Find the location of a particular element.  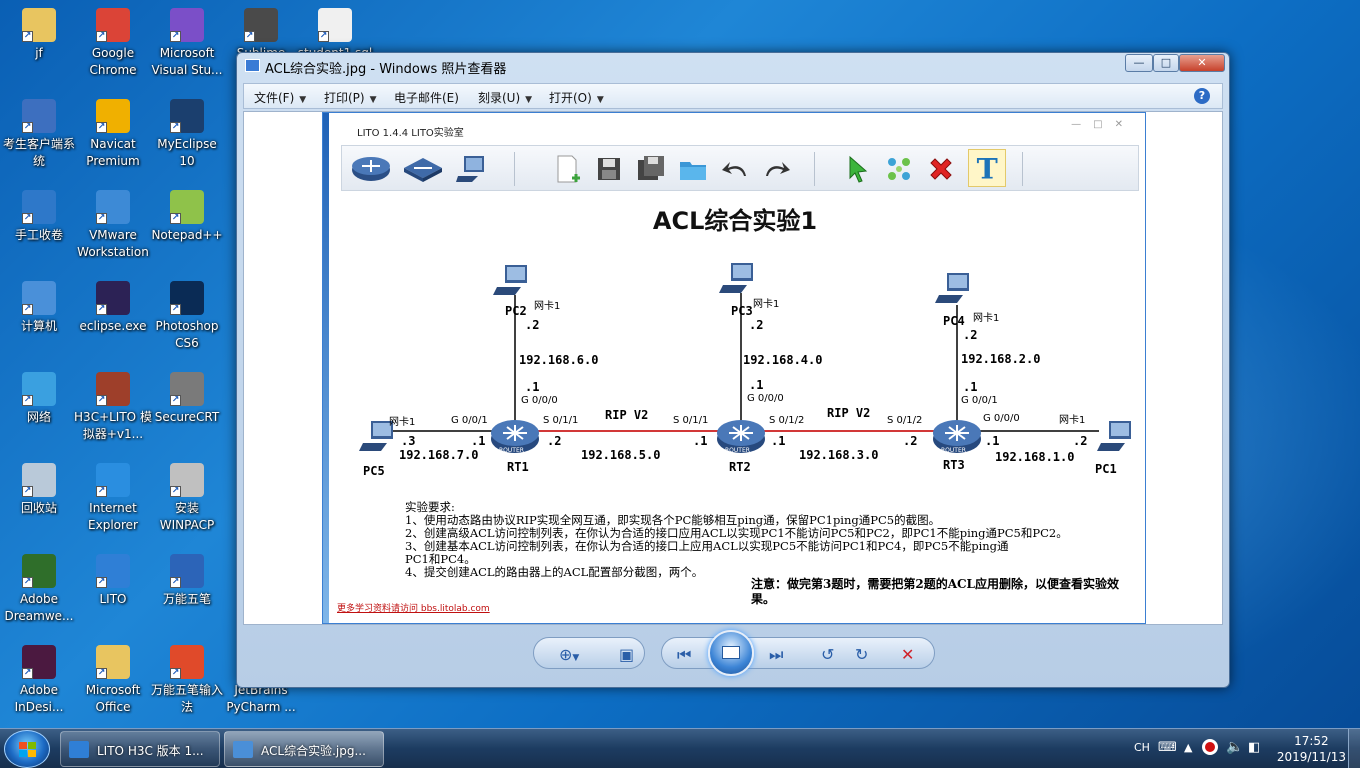

desktop-icon: ↗ LITO is located at coordinates (113, 581).